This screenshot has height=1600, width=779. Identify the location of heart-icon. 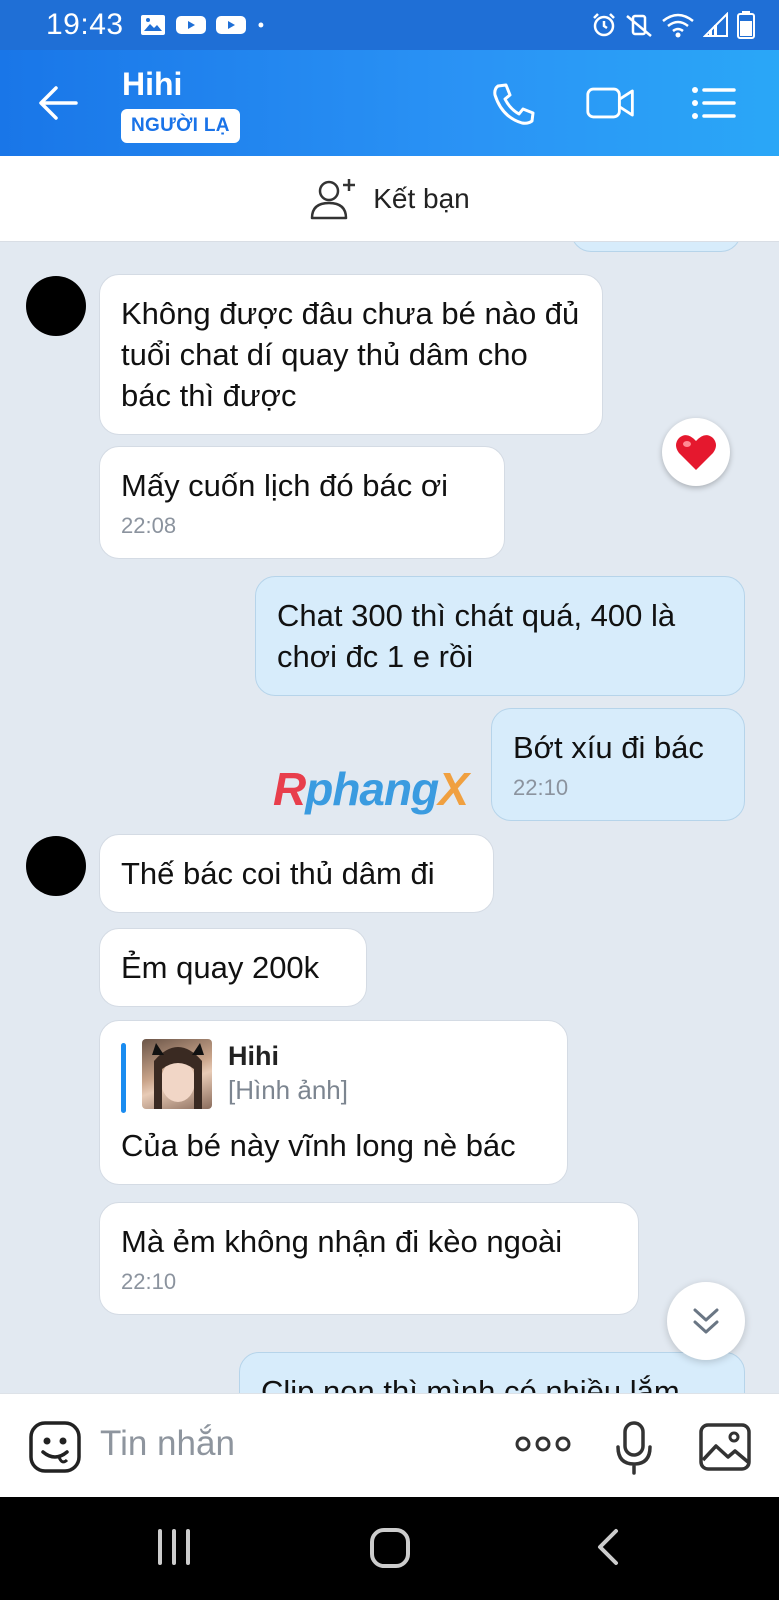
(696, 452).